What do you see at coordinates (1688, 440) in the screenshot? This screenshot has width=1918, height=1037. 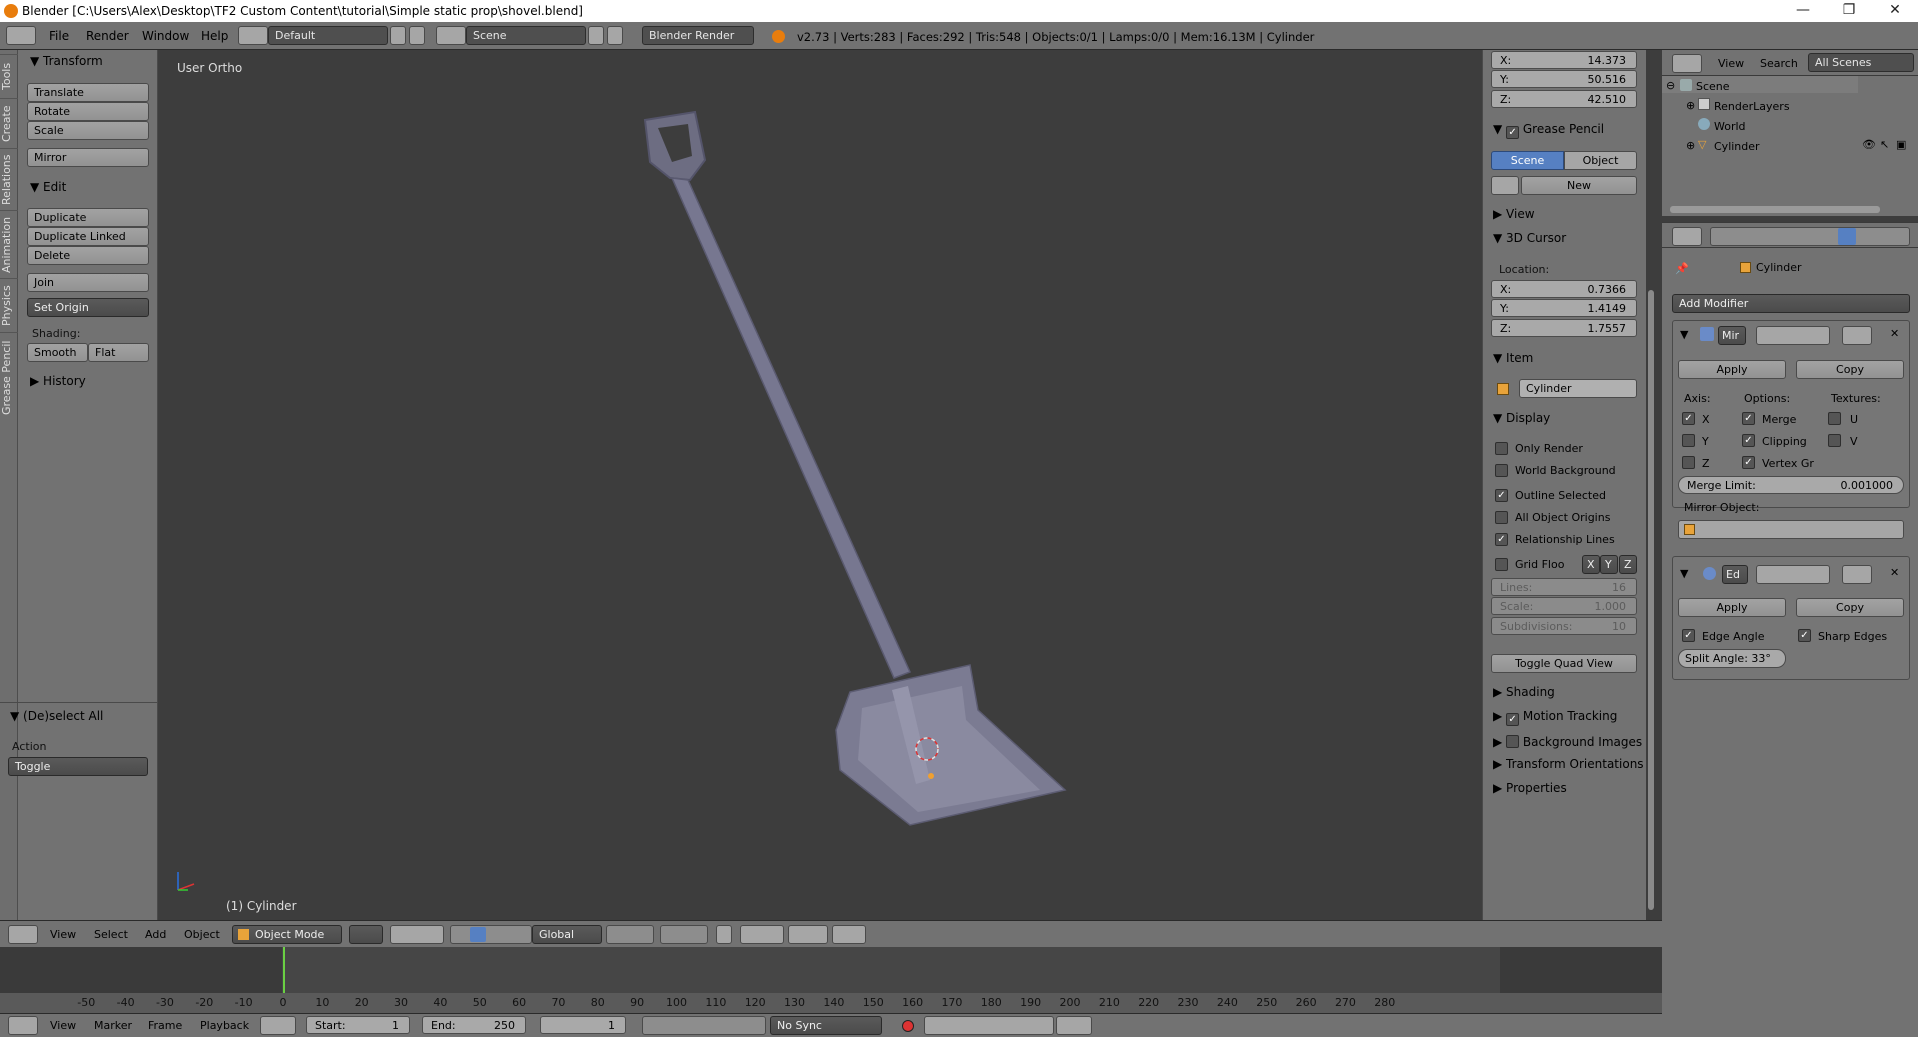 I see `axis-y-checkbox` at bounding box center [1688, 440].